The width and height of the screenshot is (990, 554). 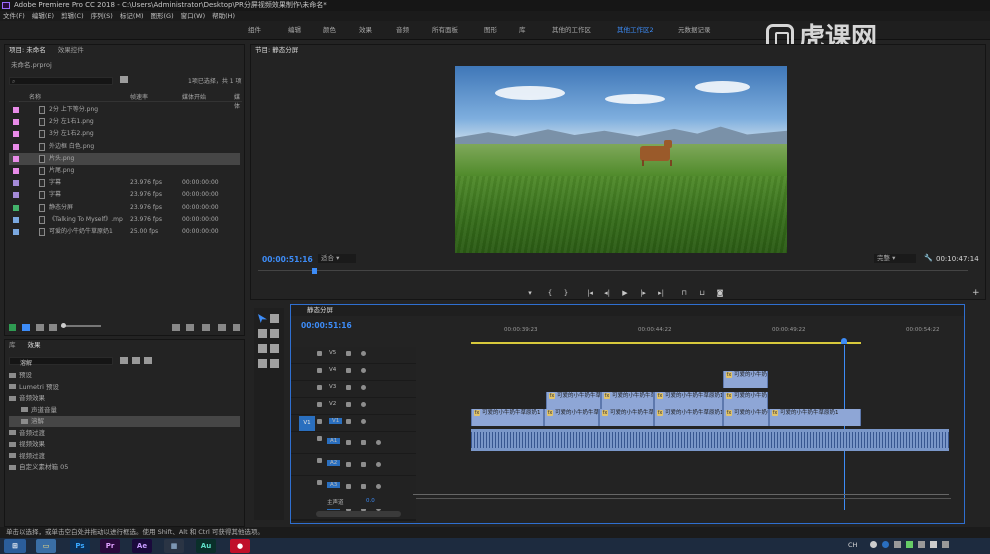 What do you see at coordinates (921, 544) in the screenshot?
I see `keyboard-icon` at bounding box center [921, 544].